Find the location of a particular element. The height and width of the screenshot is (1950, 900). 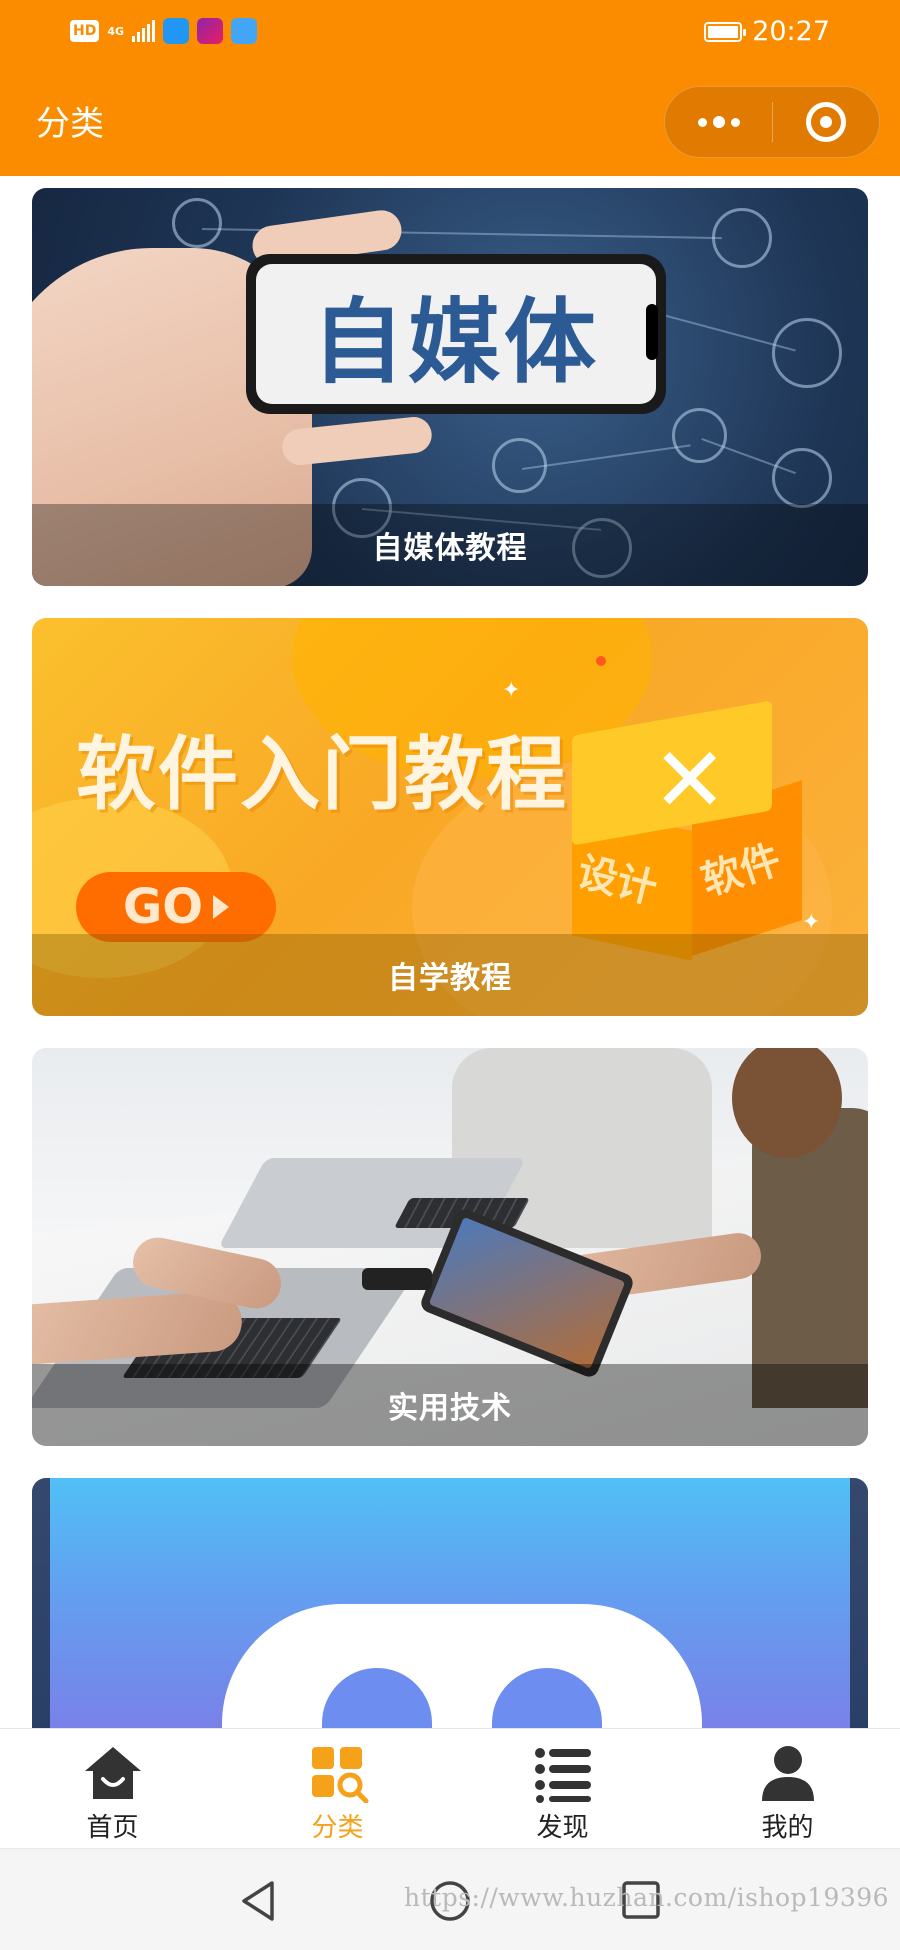

status-bar: HD 4G 20:27 is located at coordinates (450, 33).